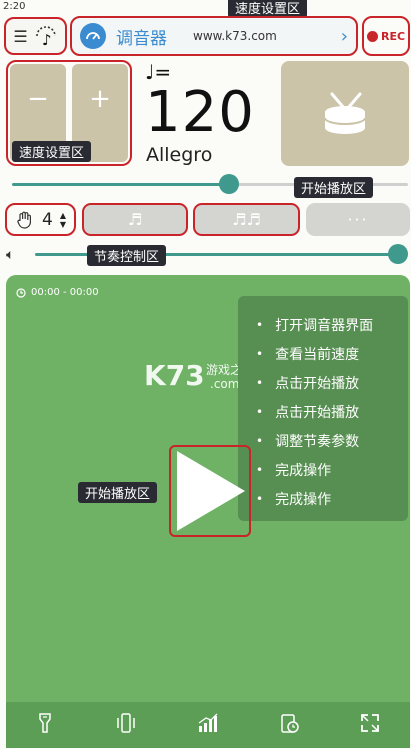  I want to click on rhythm-sixteenth-button: ♬♬, so click(246, 219).